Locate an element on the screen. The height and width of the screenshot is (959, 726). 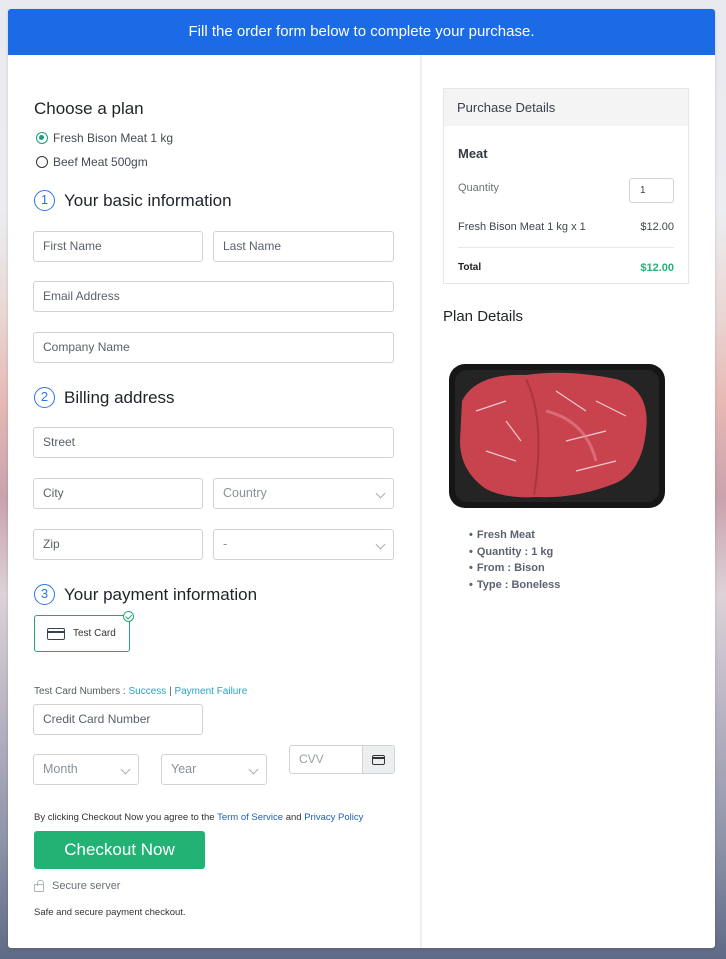
year-select: Year is located at coordinates (214, 769).